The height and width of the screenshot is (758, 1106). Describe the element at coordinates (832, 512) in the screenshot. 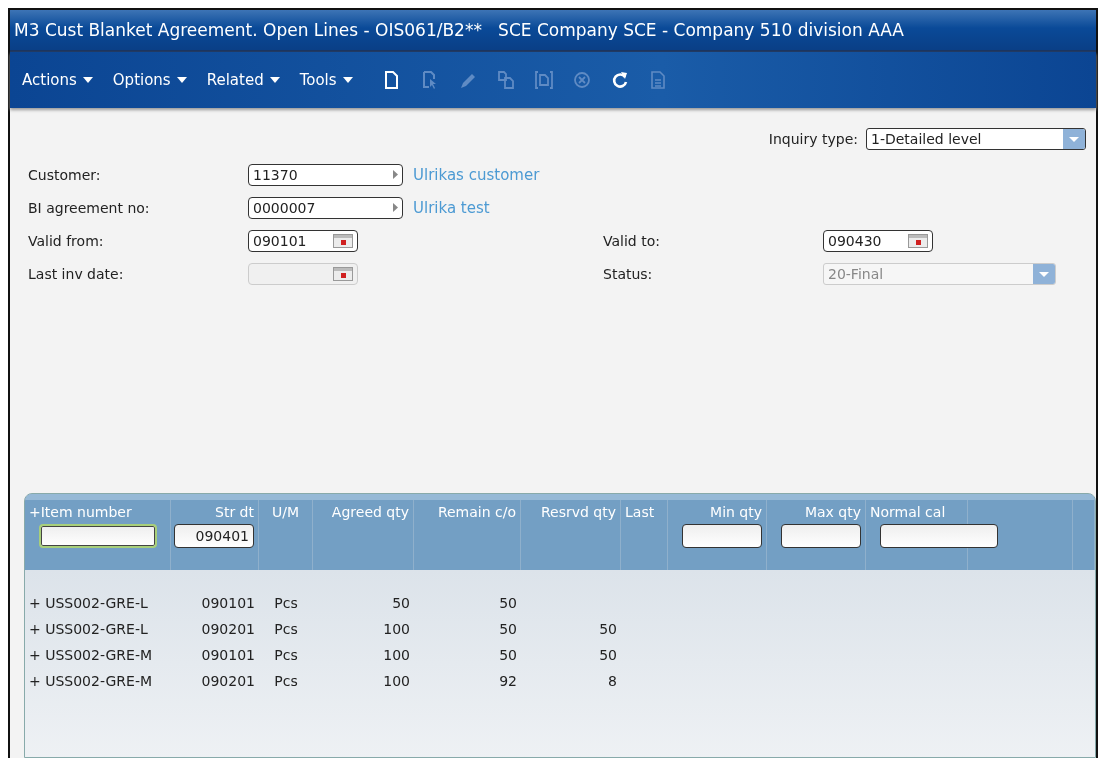

I see `column-header: Max qty` at that location.